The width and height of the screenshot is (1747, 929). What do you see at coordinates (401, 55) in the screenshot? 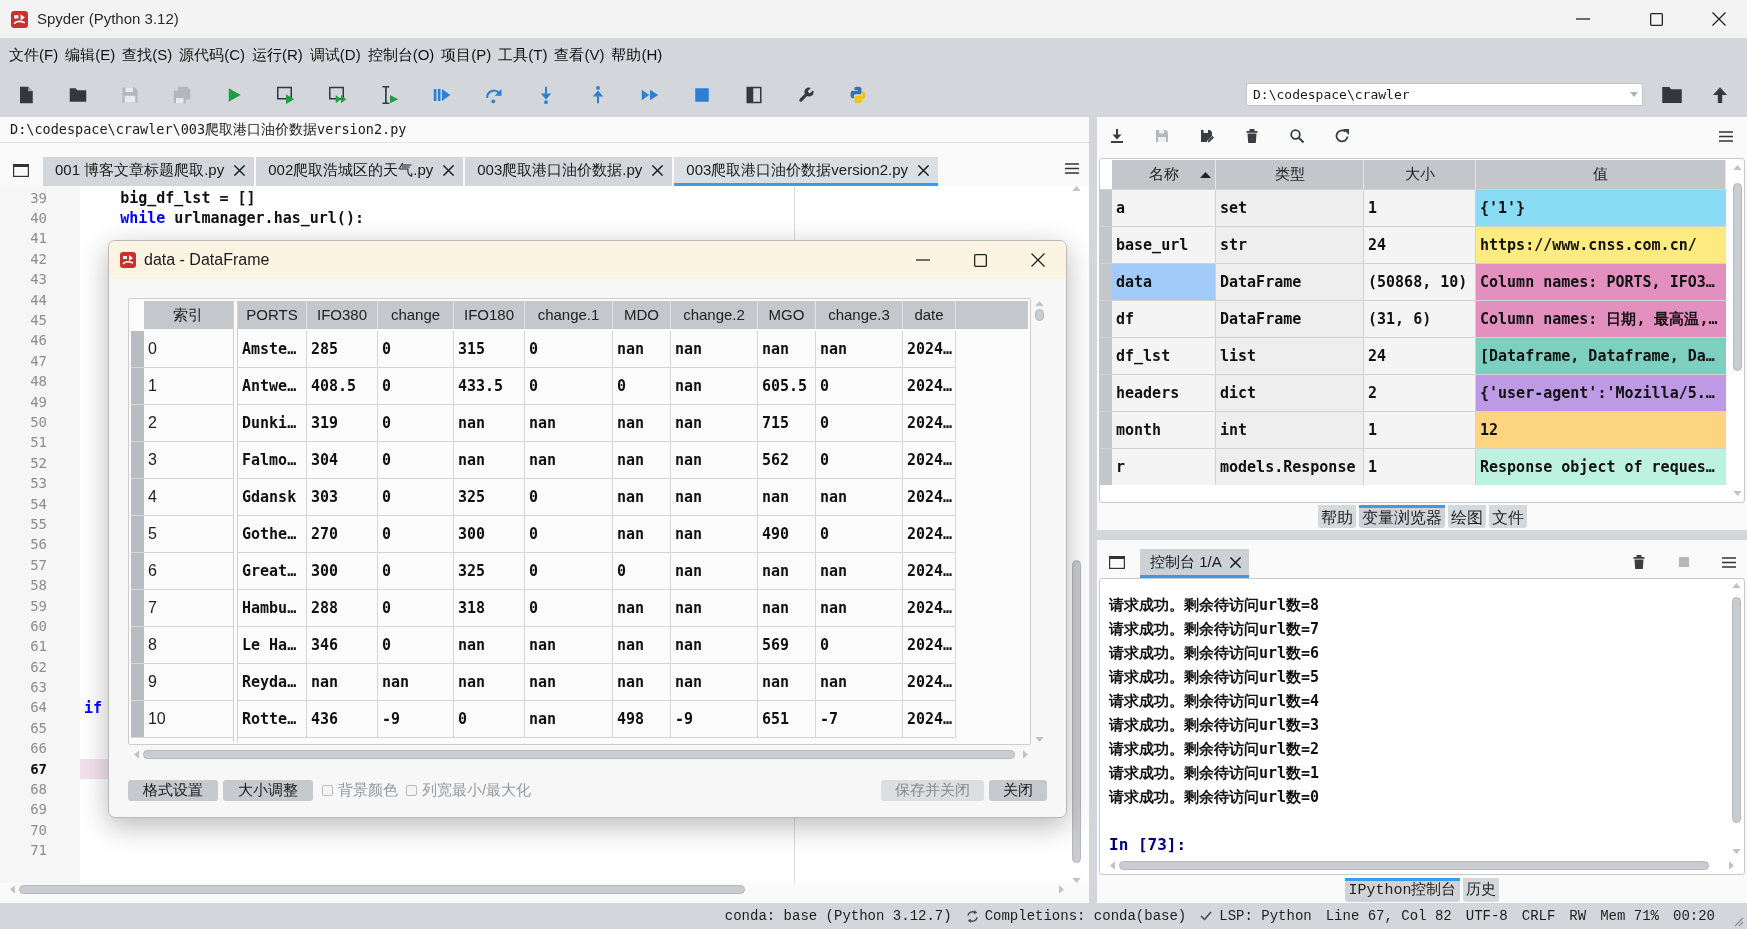
I see `menu-item: 控制台(O)` at bounding box center [401, 55].